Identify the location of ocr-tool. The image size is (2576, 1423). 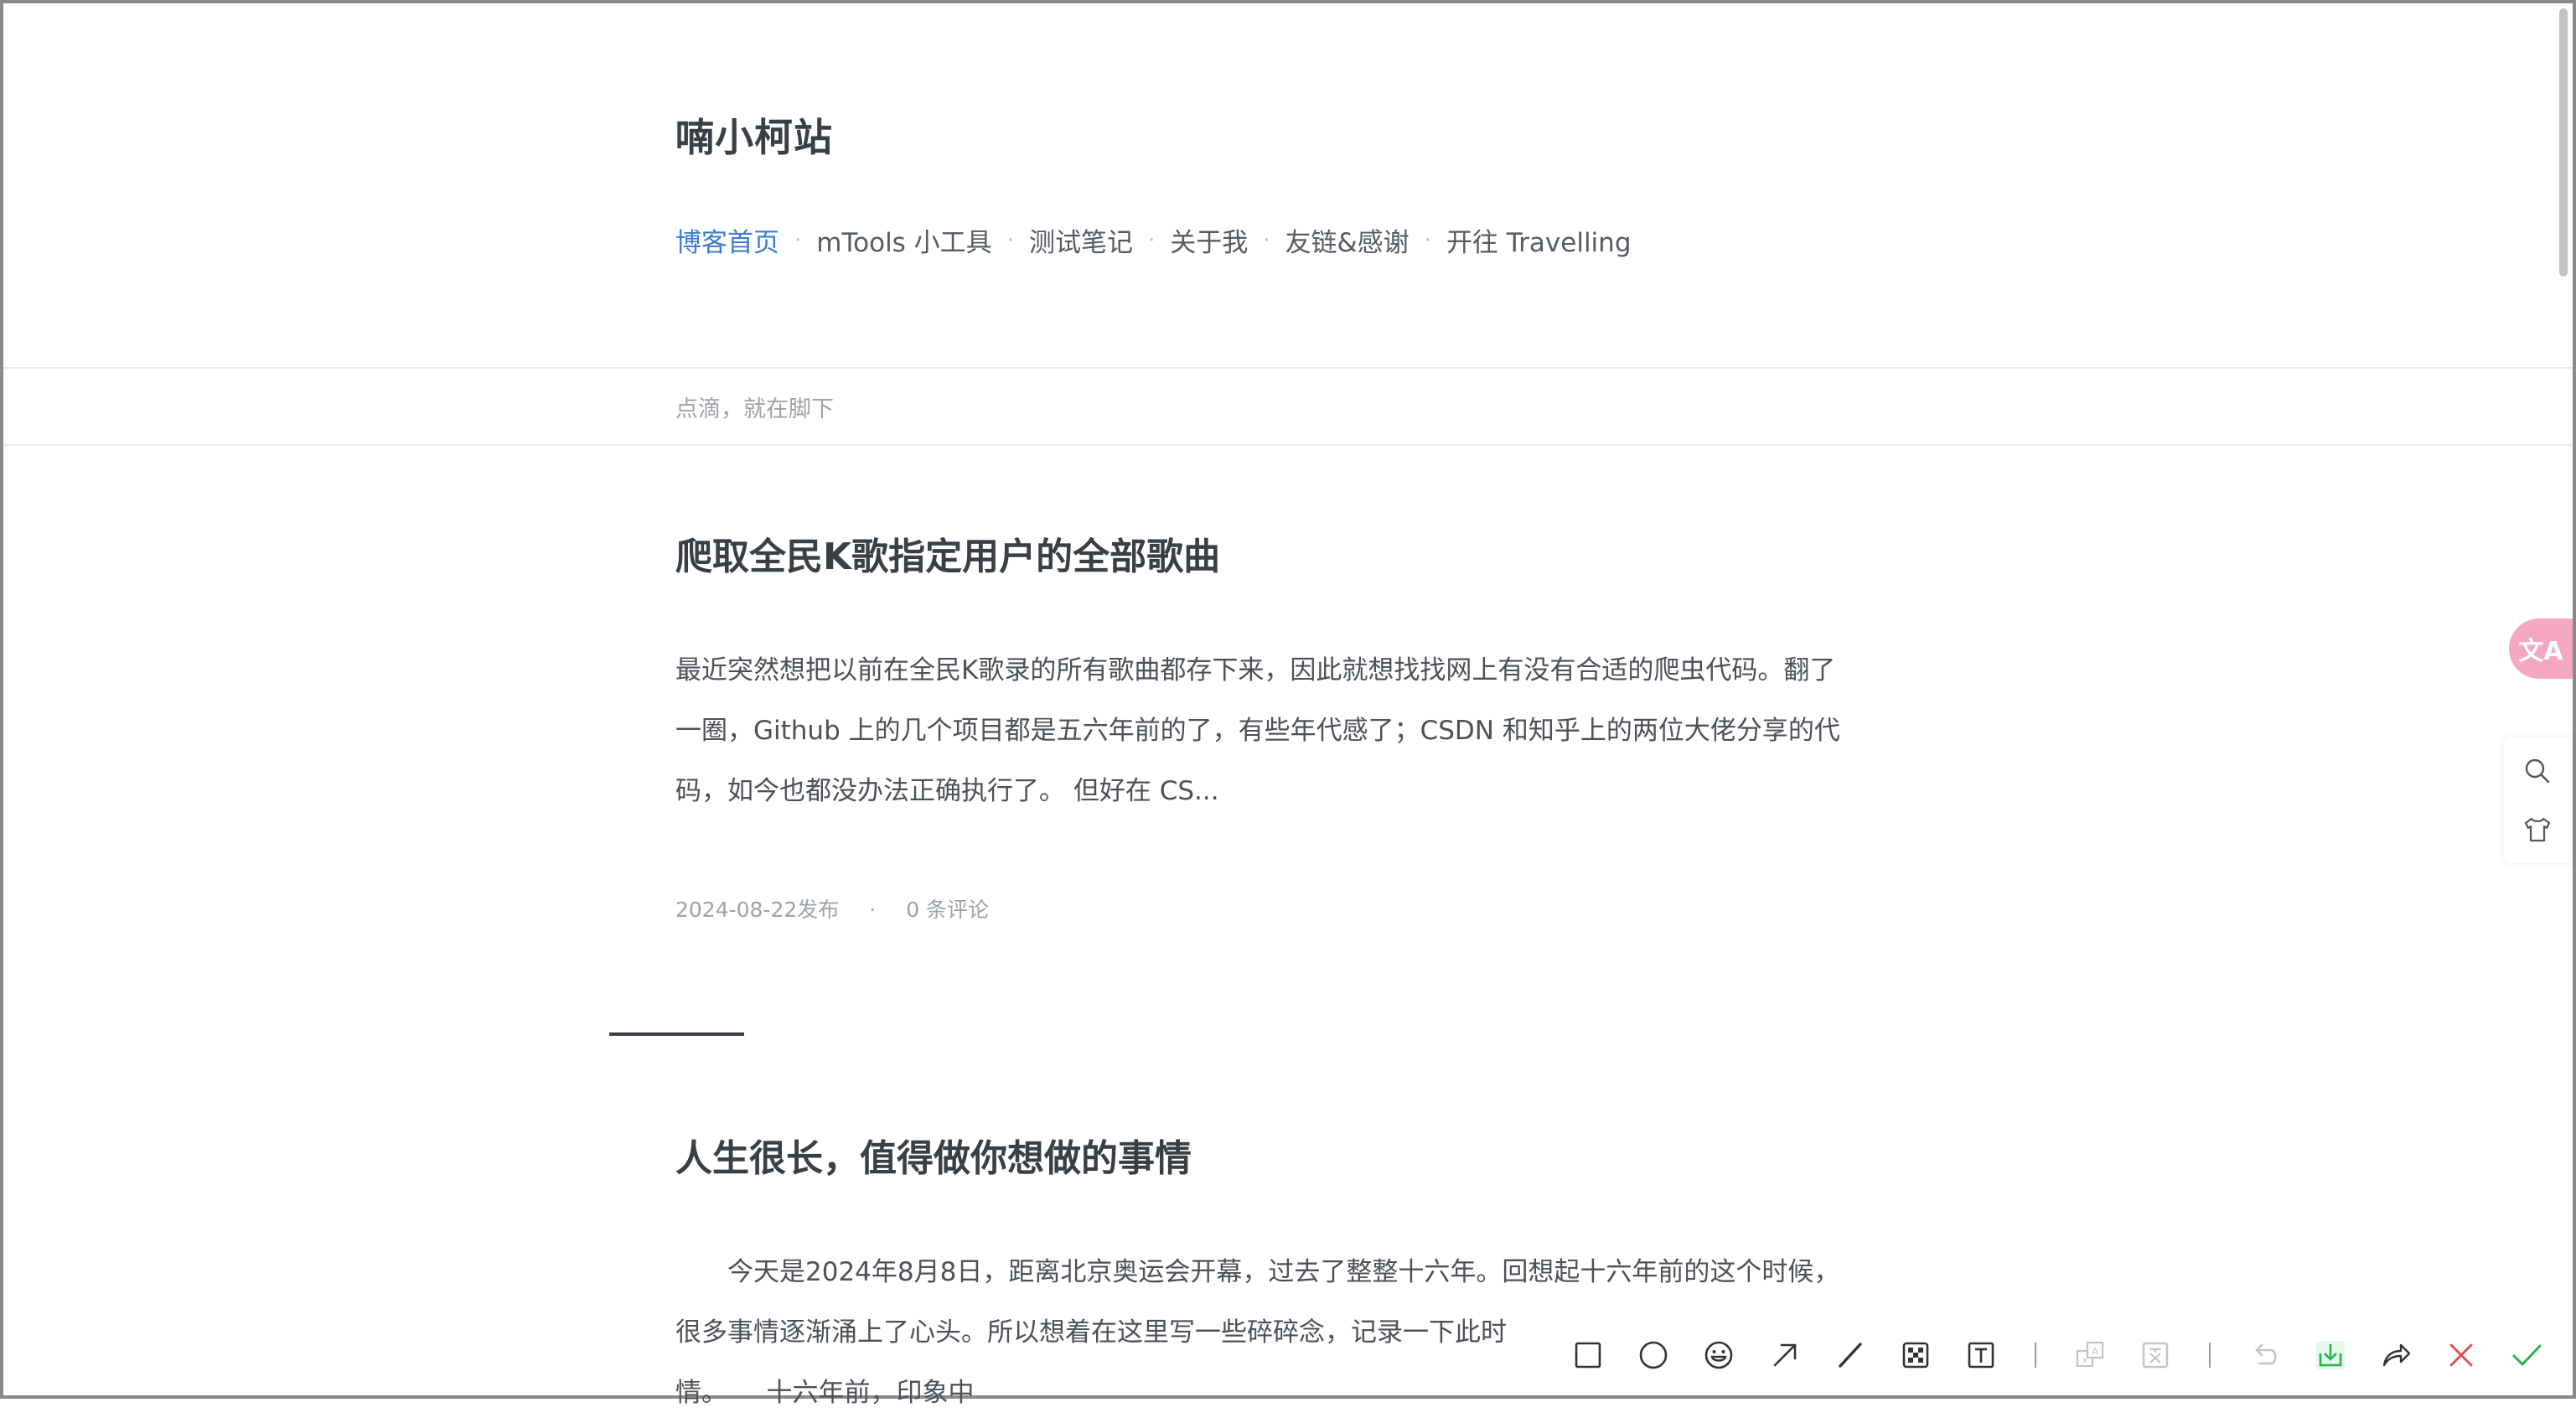
(2155, 1355).